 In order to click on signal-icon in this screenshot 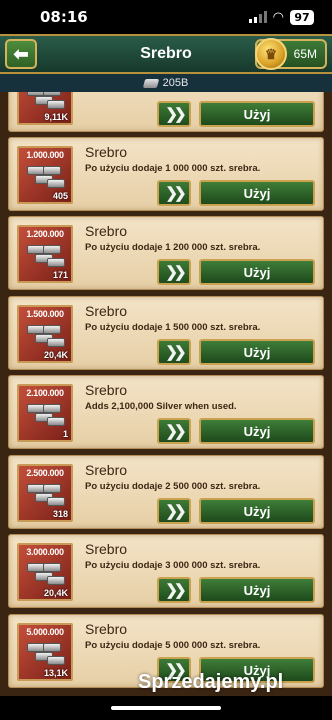, I will do `click(257, 17)`.